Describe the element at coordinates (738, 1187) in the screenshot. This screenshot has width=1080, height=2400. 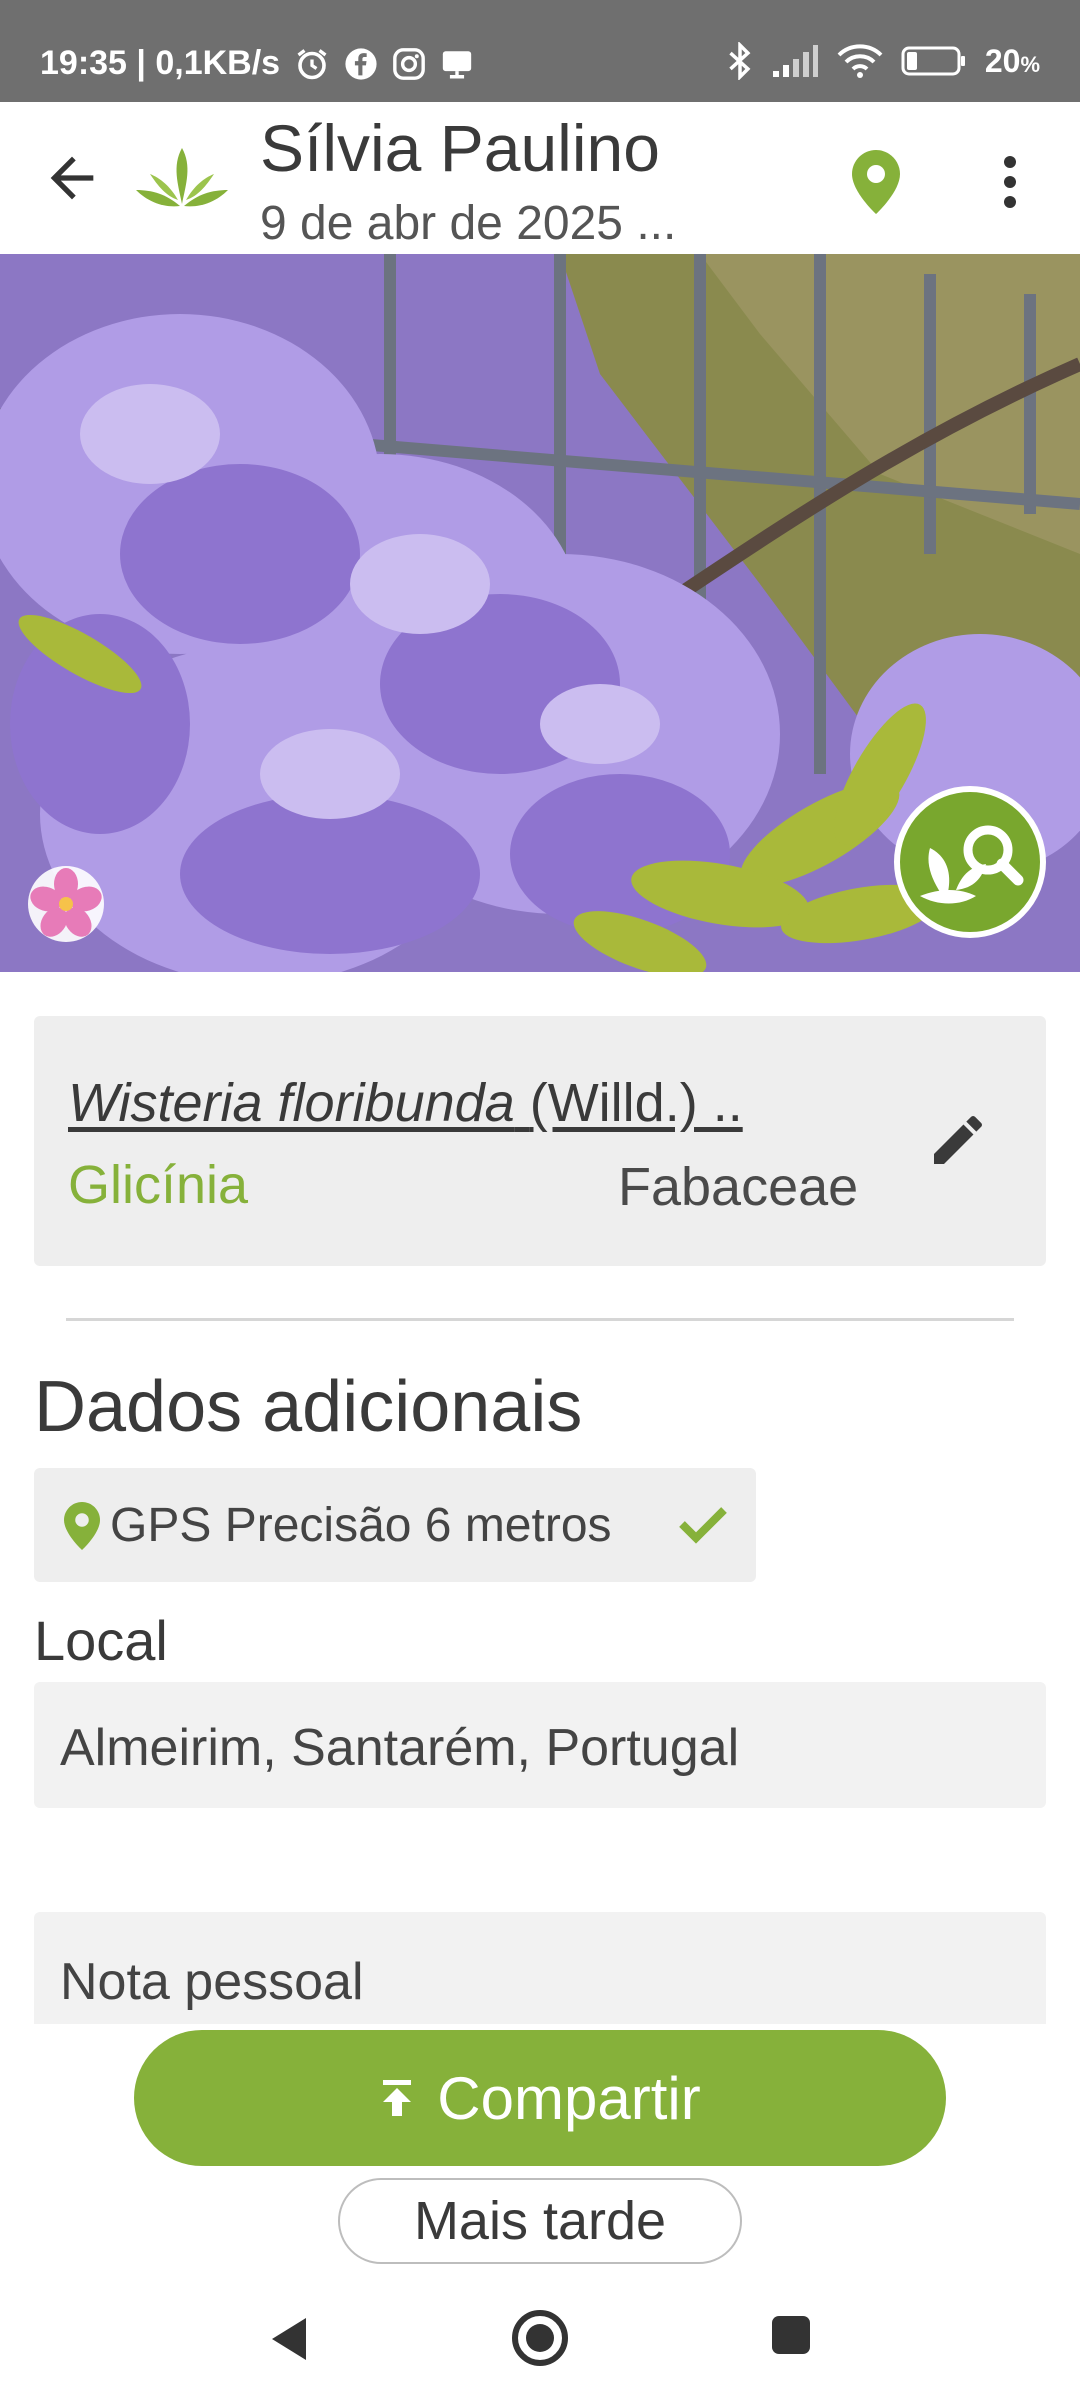
I see `family-name: Fabaceae` at that location.